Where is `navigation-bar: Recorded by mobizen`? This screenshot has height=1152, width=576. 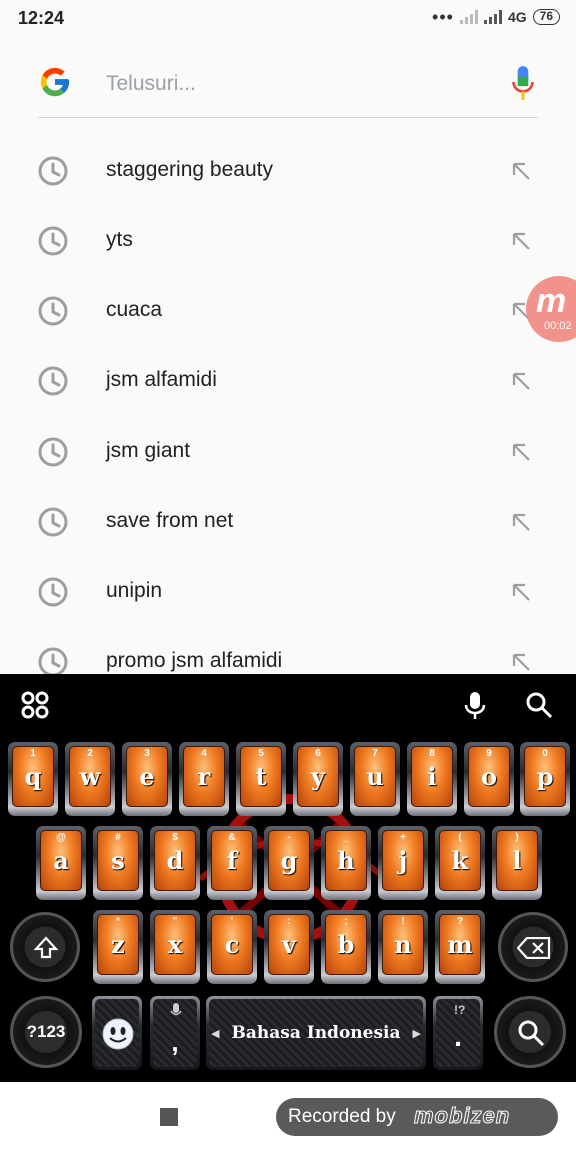 navigation-bar: Recorded by mobizen is located at coordinates (288, 1117).